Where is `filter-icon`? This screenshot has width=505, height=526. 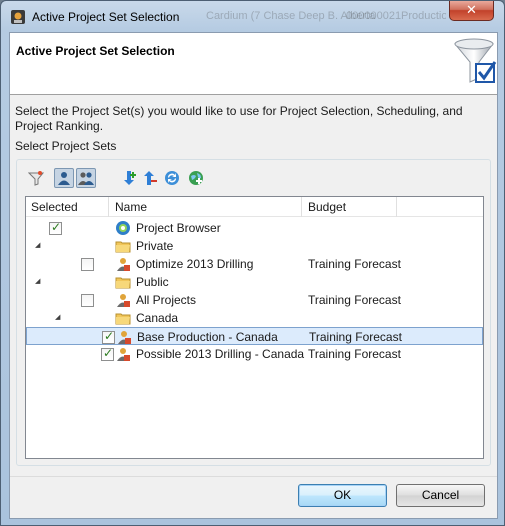
filter-icon is located at coordinates (36, 178).